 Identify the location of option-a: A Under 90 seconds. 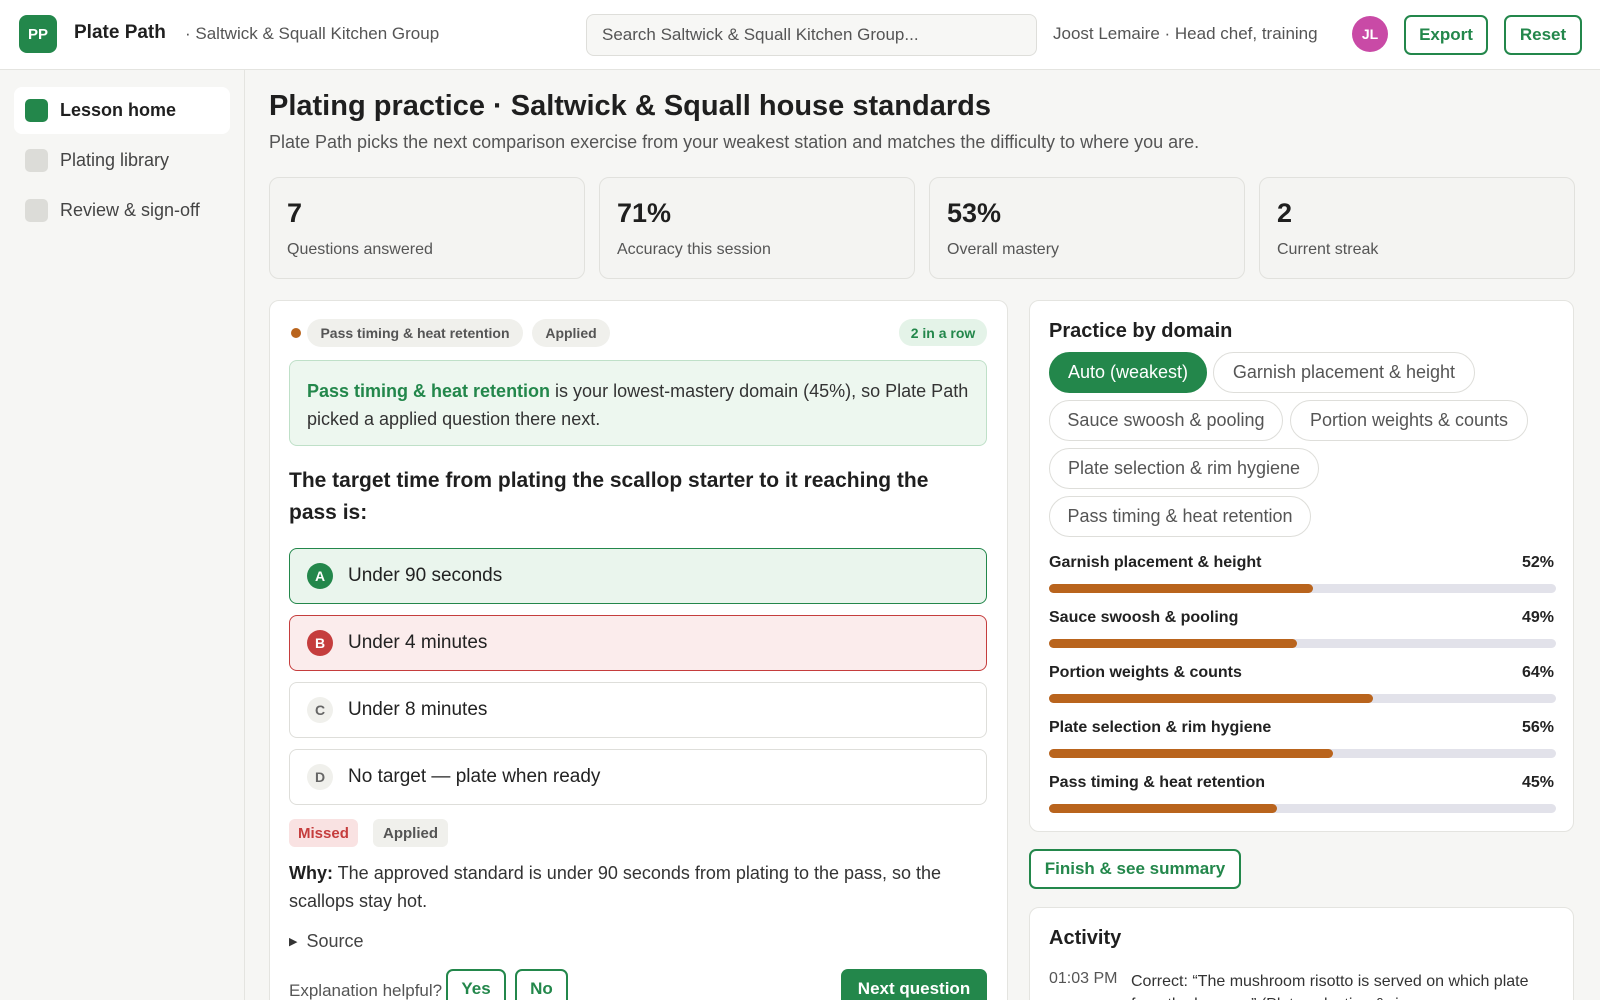
(638, 576).